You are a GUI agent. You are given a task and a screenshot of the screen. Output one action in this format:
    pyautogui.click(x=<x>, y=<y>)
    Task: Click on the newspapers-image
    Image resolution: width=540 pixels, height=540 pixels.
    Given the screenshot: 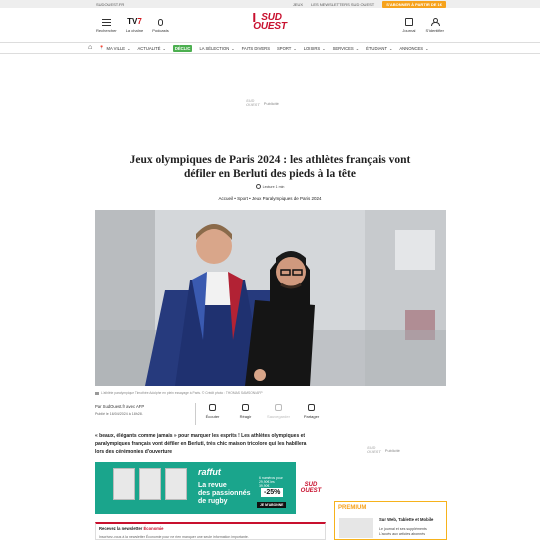 What is the action you would take?
    pyautogui.click(x=356, y=528)
    